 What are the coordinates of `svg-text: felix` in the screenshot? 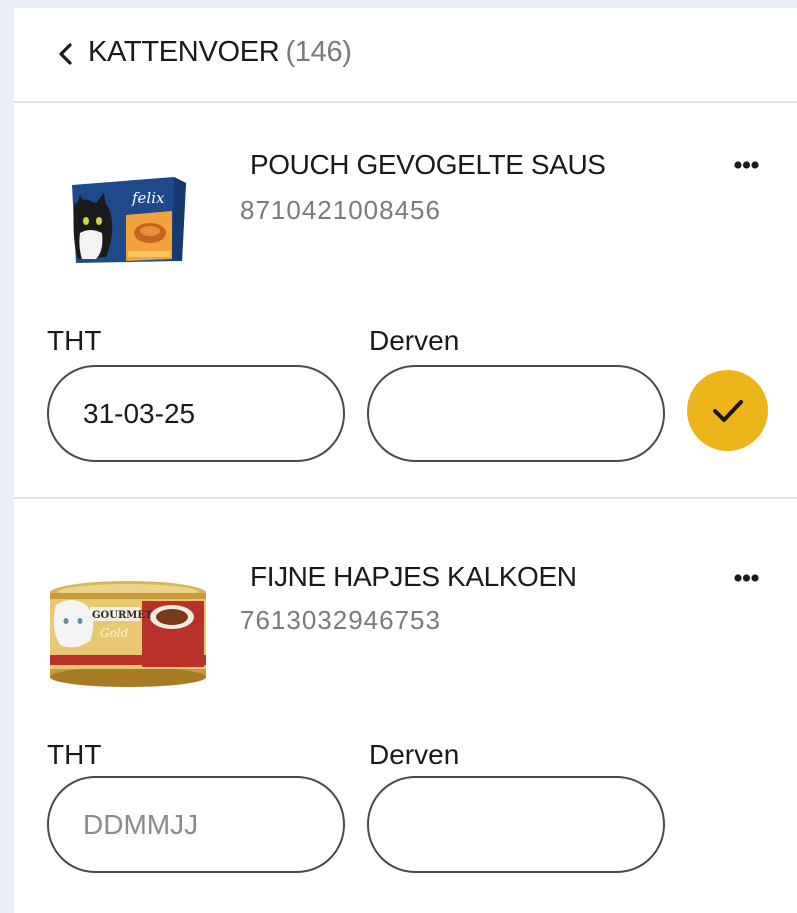 It's located at (148, 198).